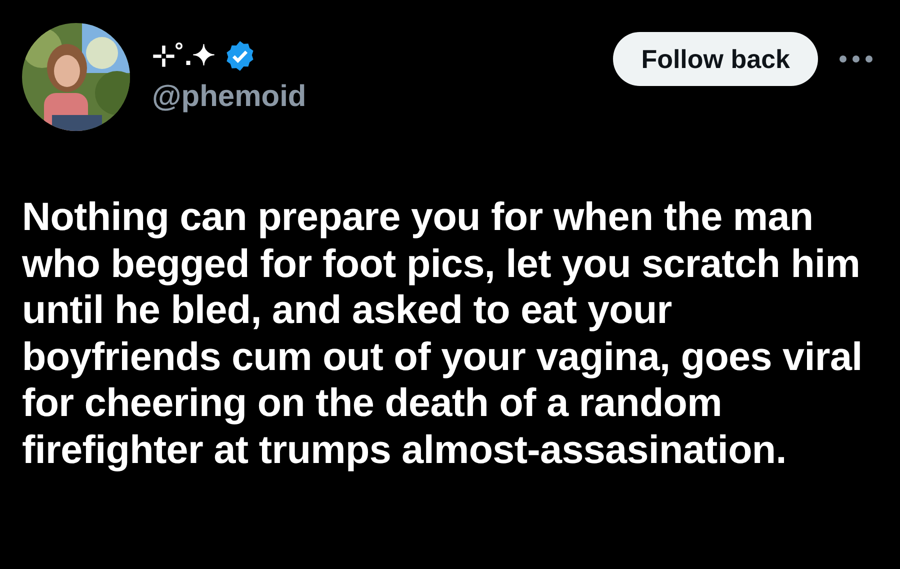 This screenshot has height=569, width=900. Describe the element at coordinates (383, 97) in the screenshot. I see `username: @phemoid` at that location.